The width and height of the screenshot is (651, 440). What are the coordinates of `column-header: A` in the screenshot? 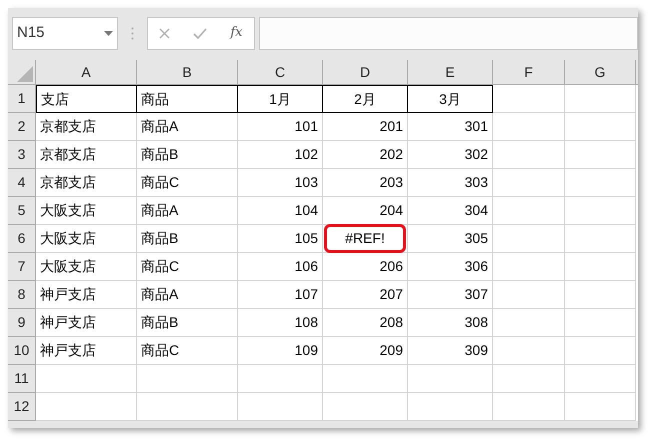 It's located at (86, 72).